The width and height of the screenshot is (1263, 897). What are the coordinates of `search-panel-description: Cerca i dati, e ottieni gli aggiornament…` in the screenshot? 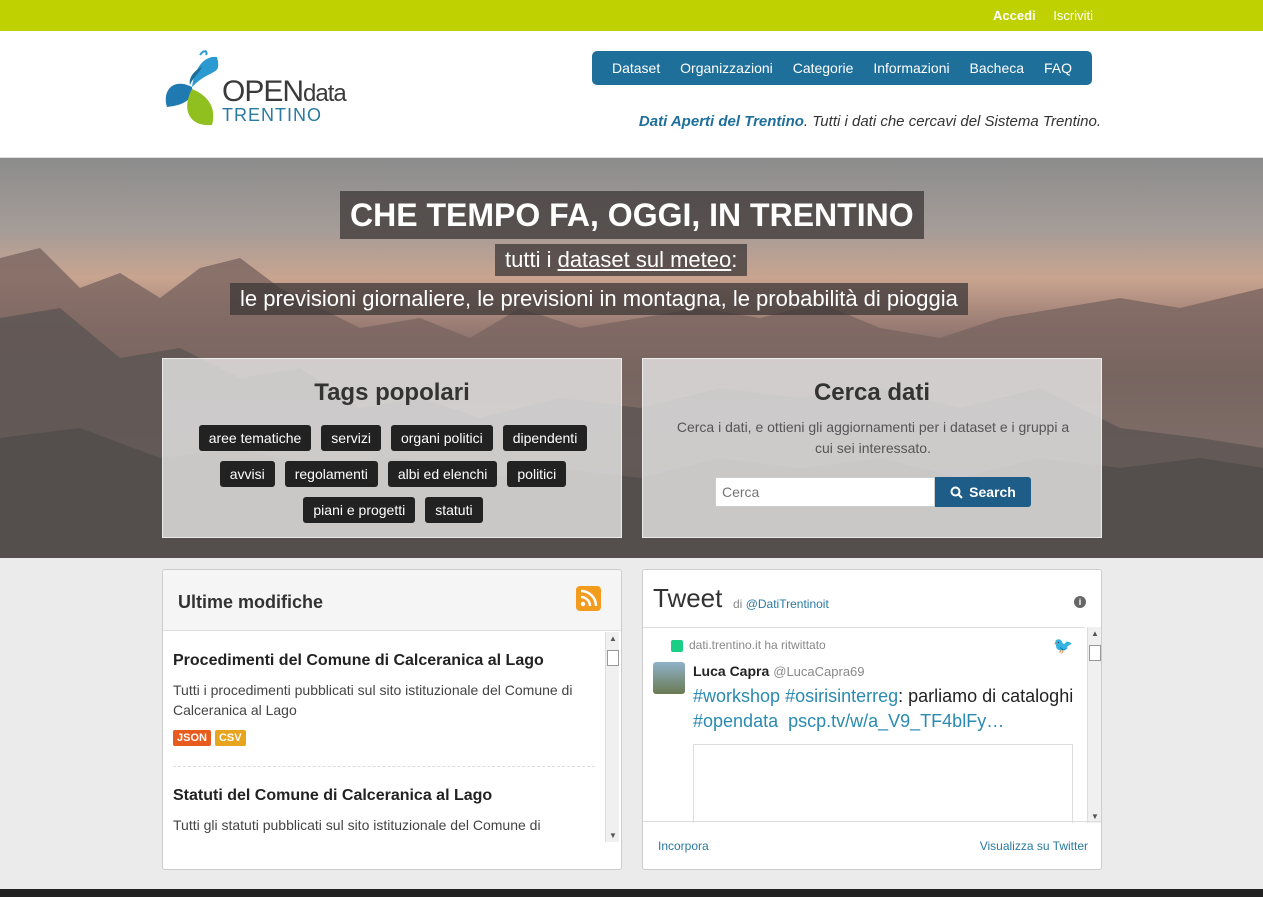 It's located at (873, 437).